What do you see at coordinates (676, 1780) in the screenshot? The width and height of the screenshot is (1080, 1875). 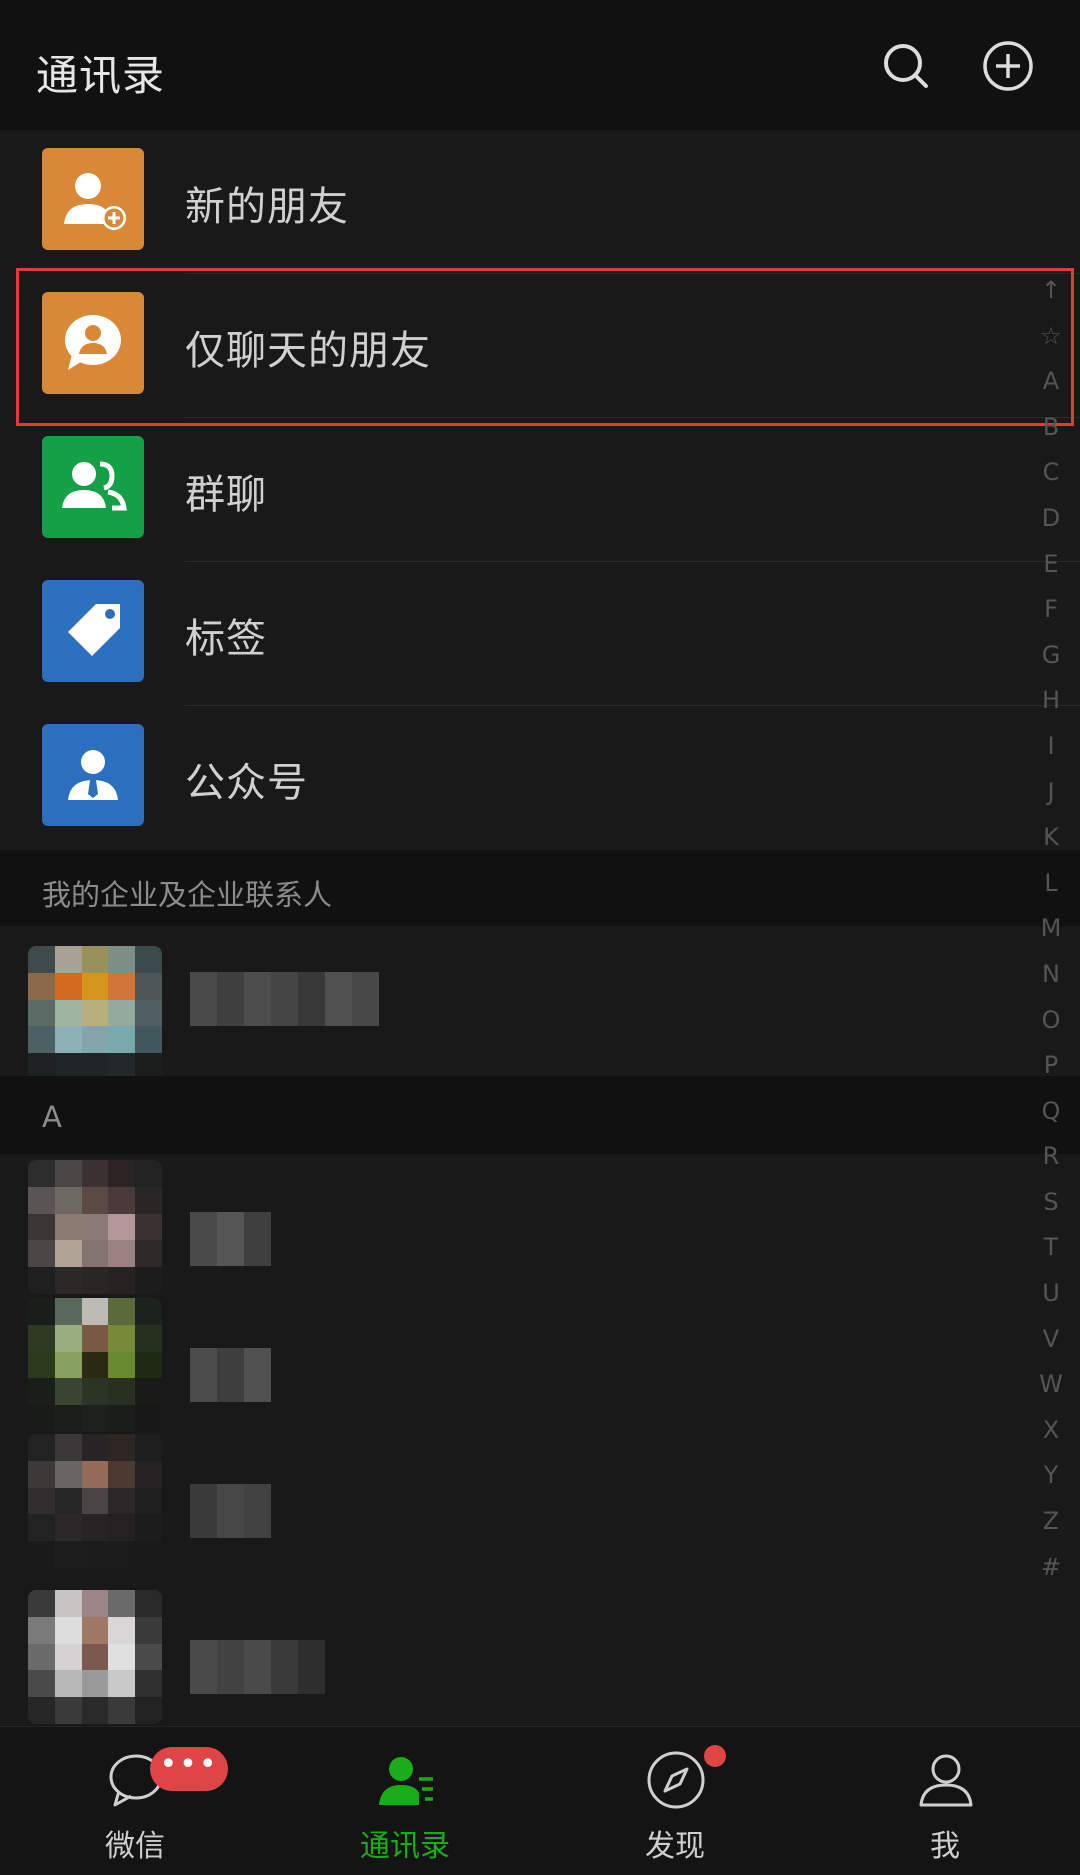 I see `compass-icon` at bounding box center [676, 1780].